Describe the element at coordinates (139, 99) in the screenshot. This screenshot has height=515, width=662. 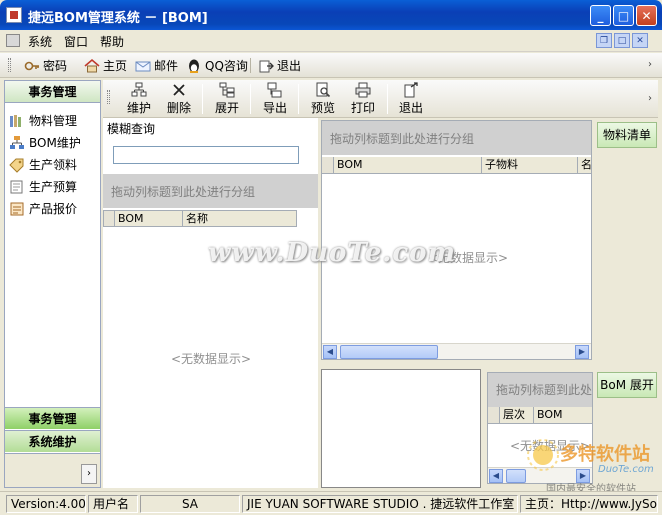
I see `maintain-button: 维护` at that location.